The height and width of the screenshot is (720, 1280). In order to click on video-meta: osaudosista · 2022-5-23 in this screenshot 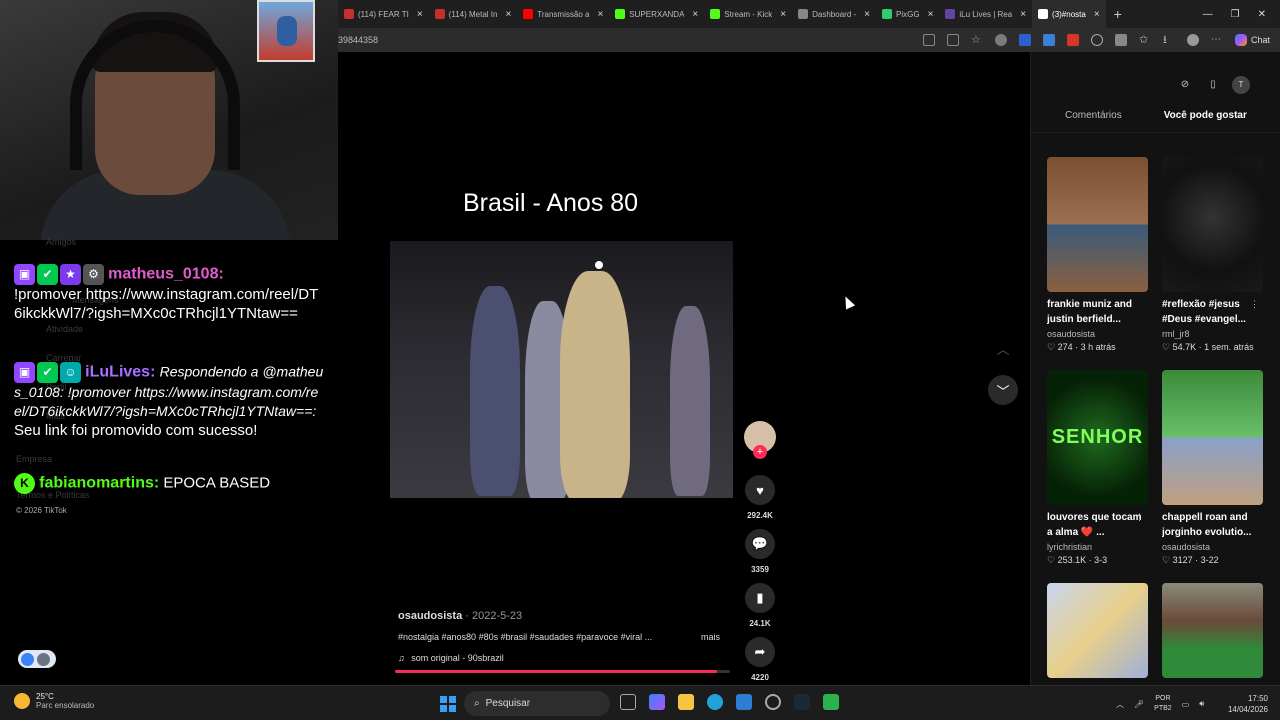, I will do `click(460, 616)`.